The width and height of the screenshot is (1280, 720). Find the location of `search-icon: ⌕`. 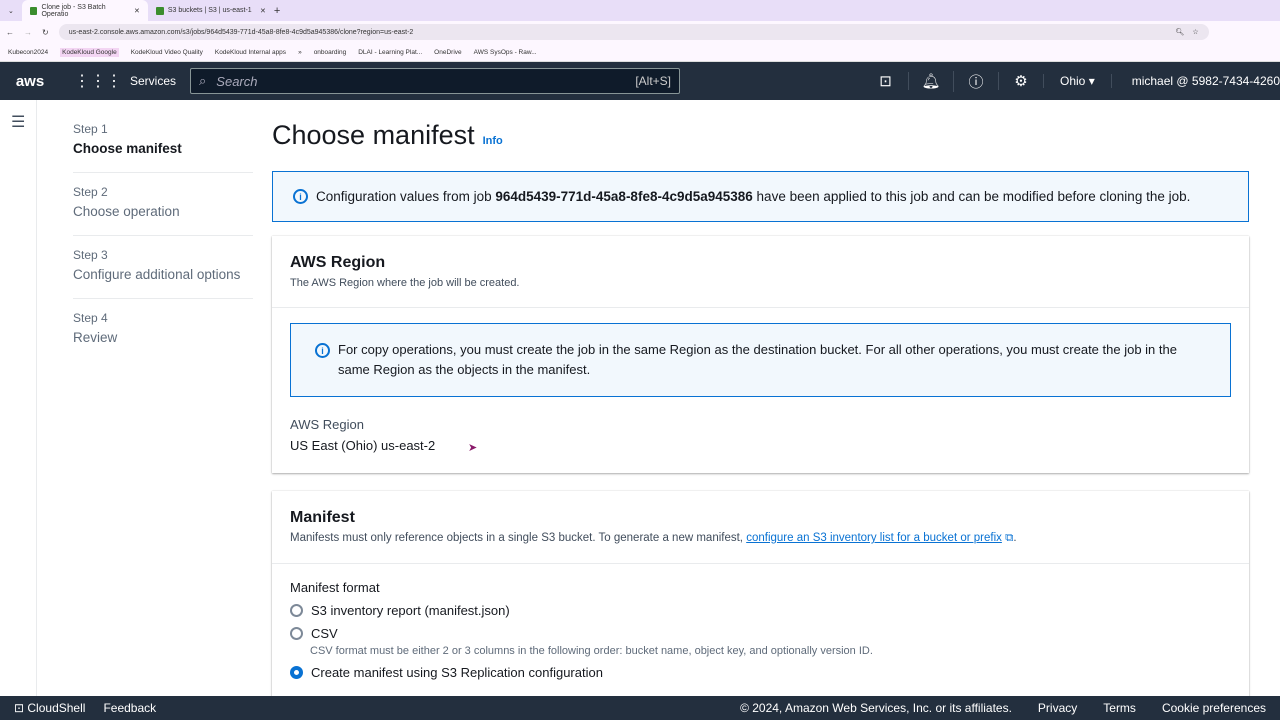

search-icon: ⌕ is located at coordinates (203, 80).